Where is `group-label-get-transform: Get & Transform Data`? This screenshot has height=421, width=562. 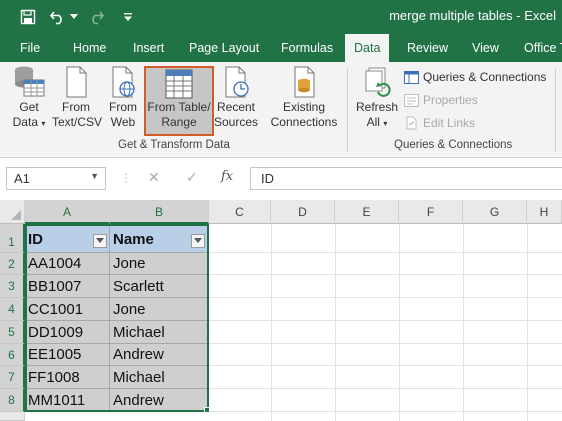
group-label-get-transform: Get & Transform Data is located at coordinates (174, 145).